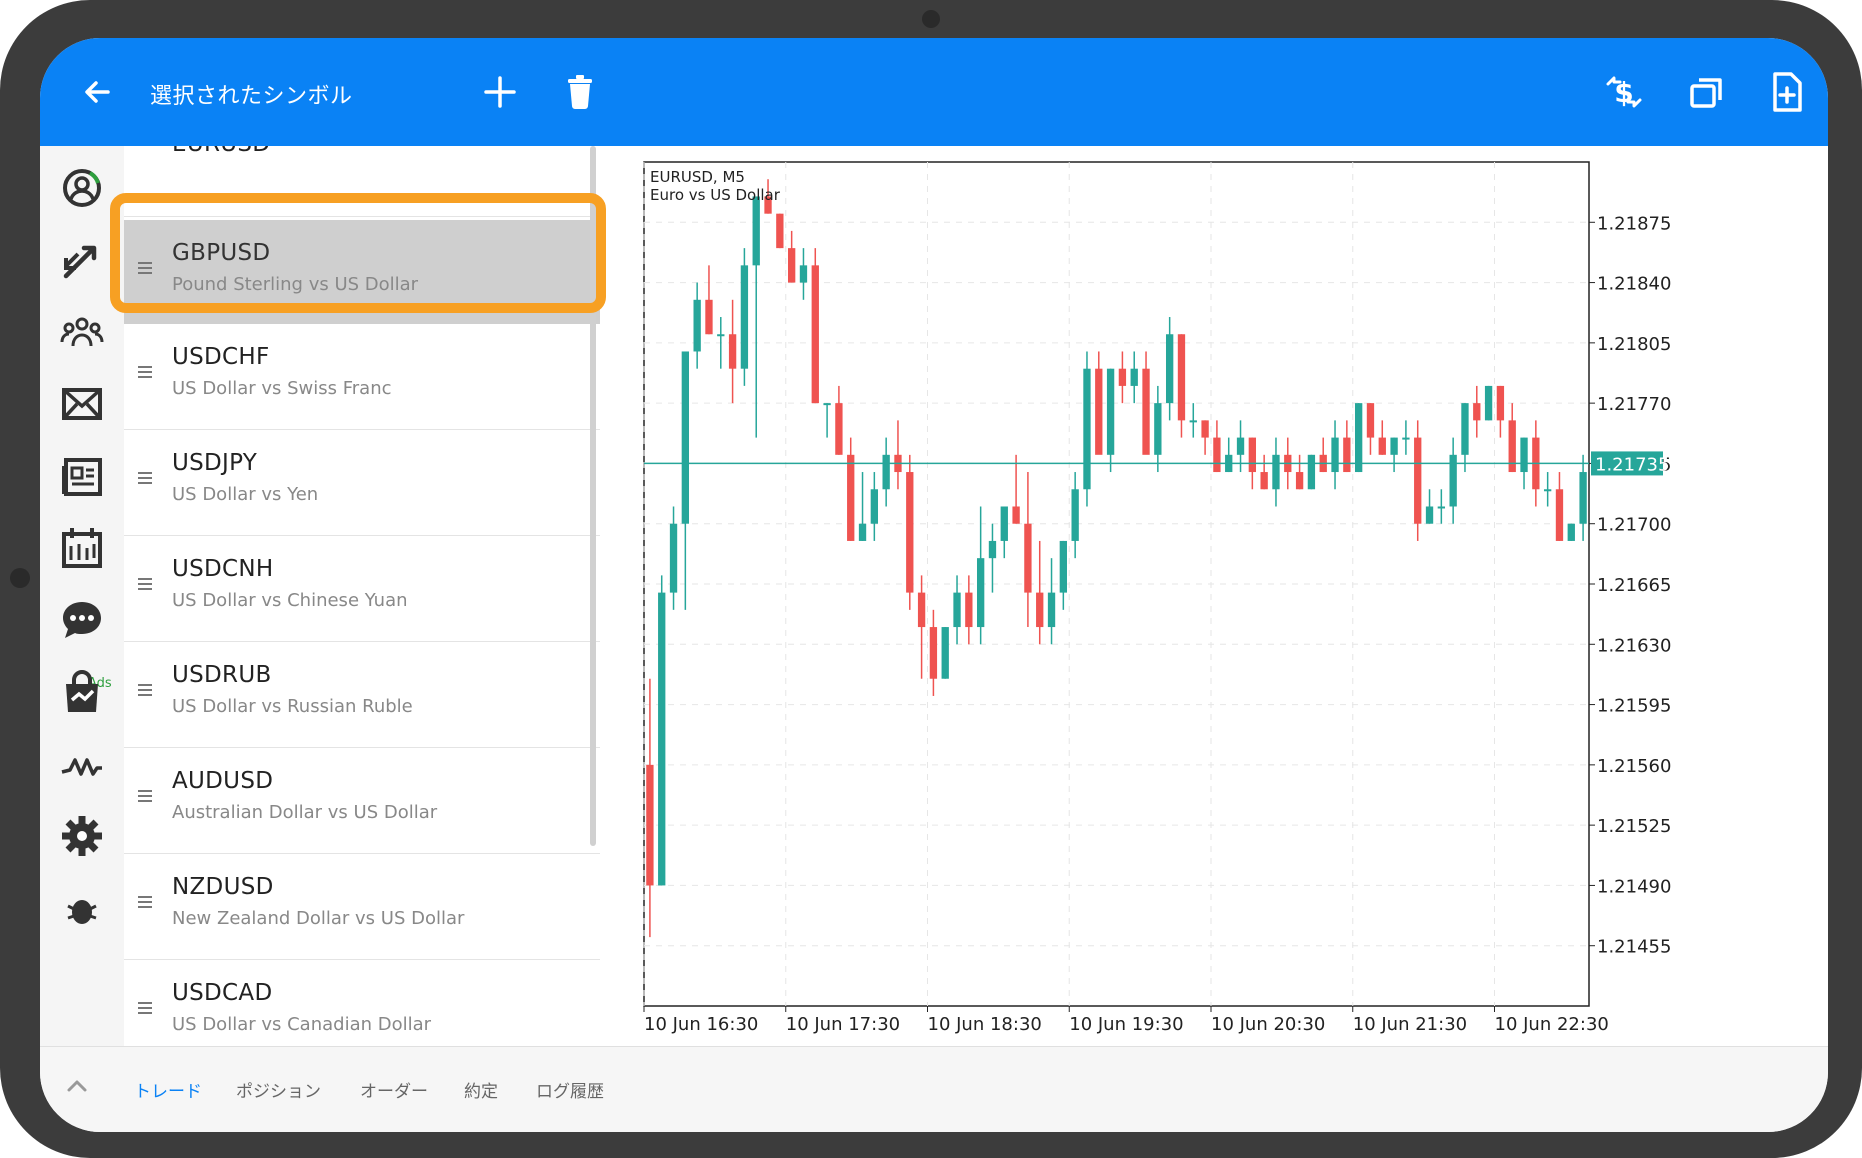 Image resolution: width=1862 pixels, height=1158 pixels. What do you see at coordinates (1634, 344) in the screenshot?
I see `y-tick-label: 1.21805` at bounding box center [1634, 344].